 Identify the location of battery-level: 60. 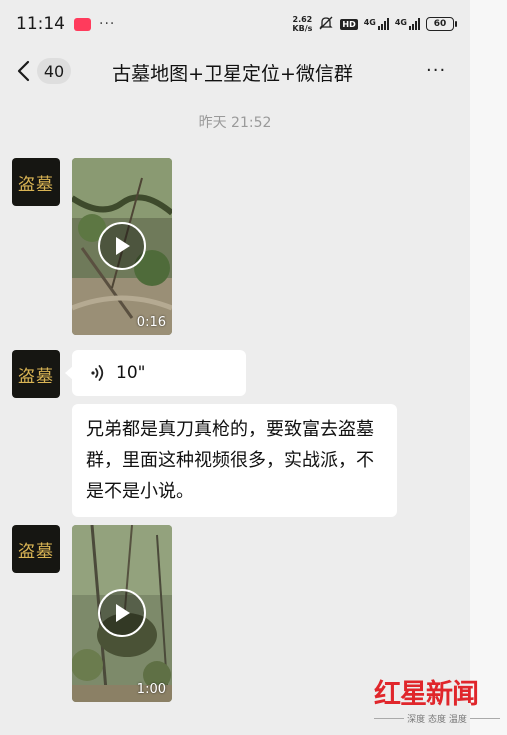
(440, 24).